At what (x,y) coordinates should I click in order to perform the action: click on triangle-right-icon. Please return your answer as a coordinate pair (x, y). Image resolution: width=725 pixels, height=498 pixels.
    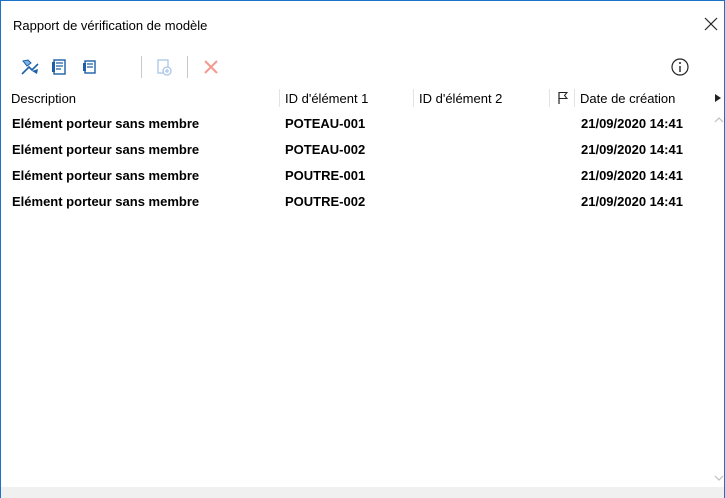
    Looking at the image, I should click on (718, 98).